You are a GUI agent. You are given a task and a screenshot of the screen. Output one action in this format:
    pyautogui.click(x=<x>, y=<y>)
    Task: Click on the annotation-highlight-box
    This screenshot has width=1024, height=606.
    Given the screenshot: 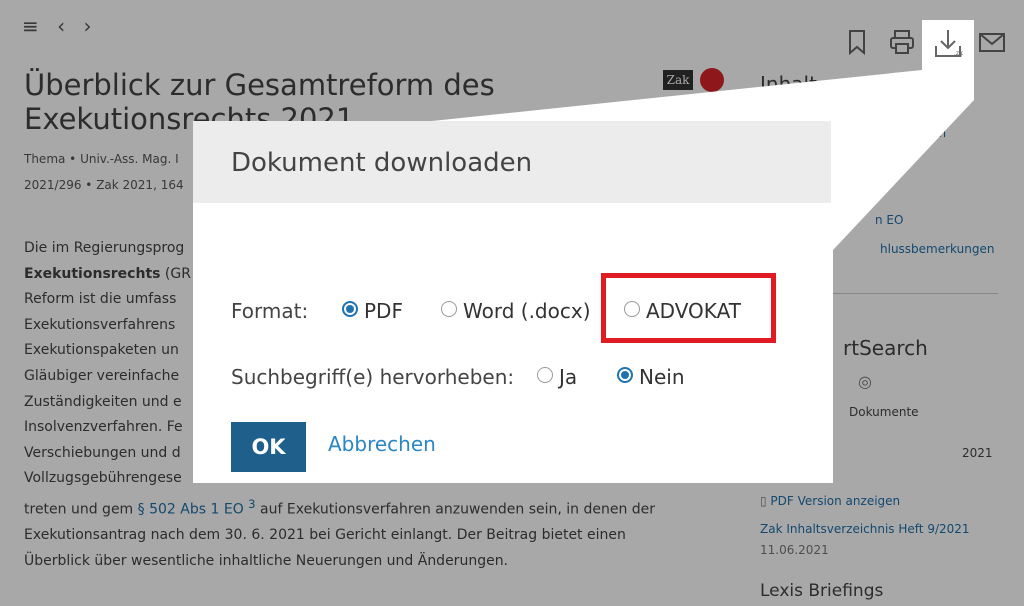 What is the action you would take?
    pyautogui.click(x=688, y=308)
    